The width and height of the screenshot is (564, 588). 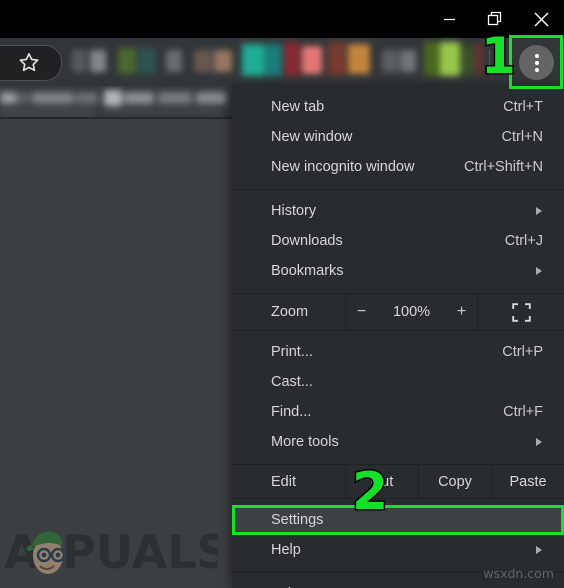 I want to click on menu-item-bookmarks: Bookmarks, so click(x=398, y=271).